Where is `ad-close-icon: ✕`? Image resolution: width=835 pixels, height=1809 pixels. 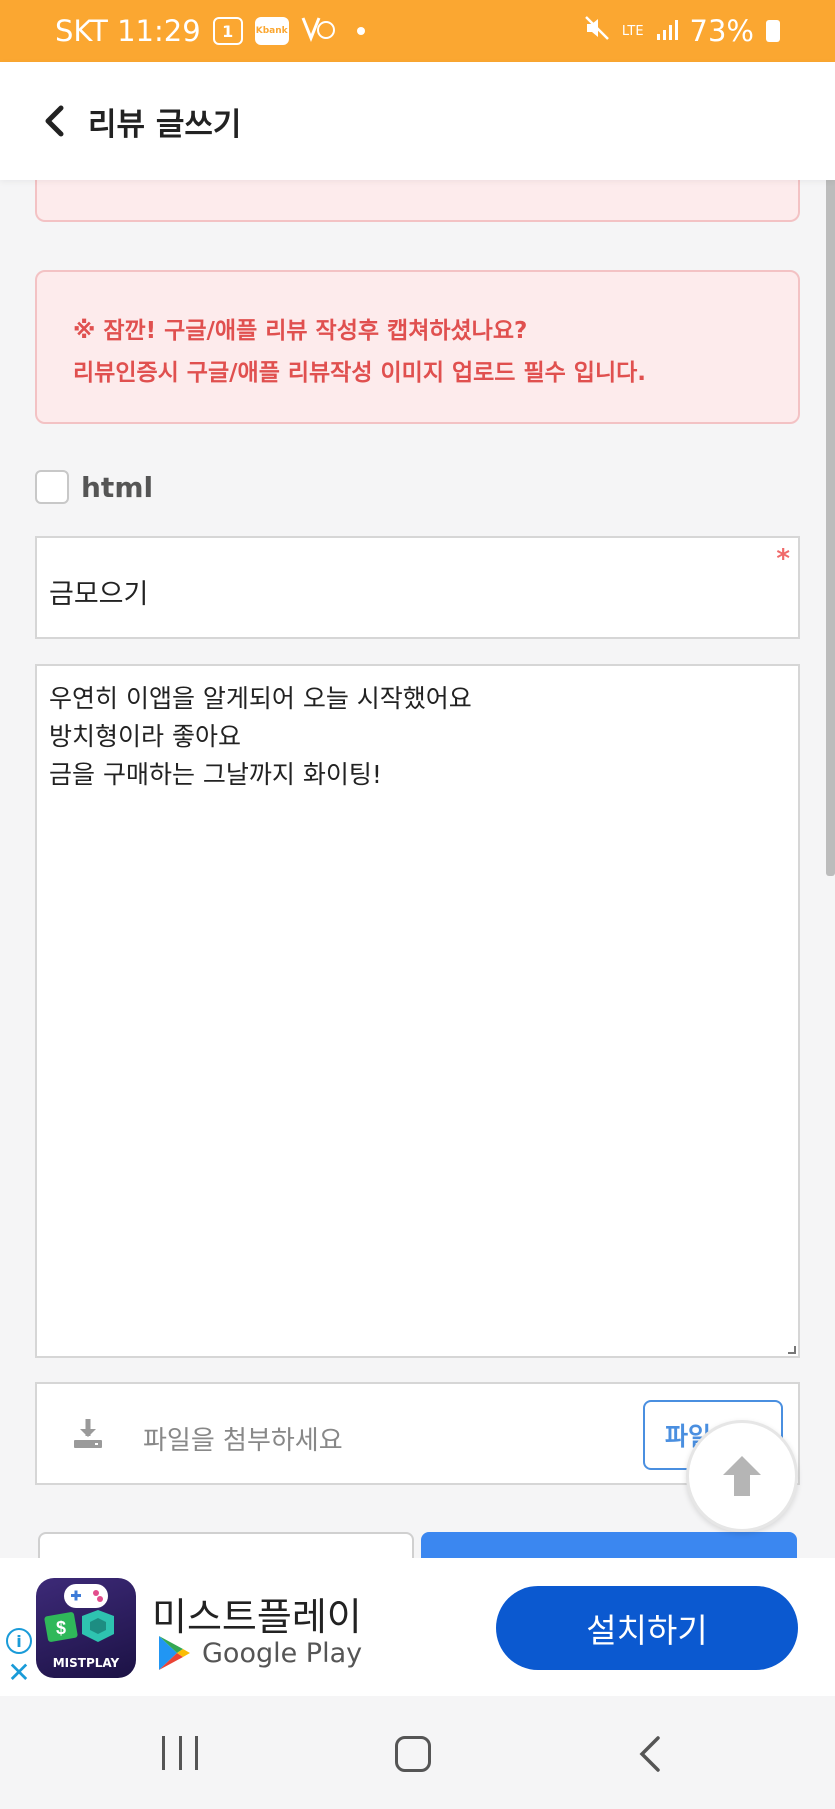 ad-close-icon: ✕ is located at coordinates (19, 1673).